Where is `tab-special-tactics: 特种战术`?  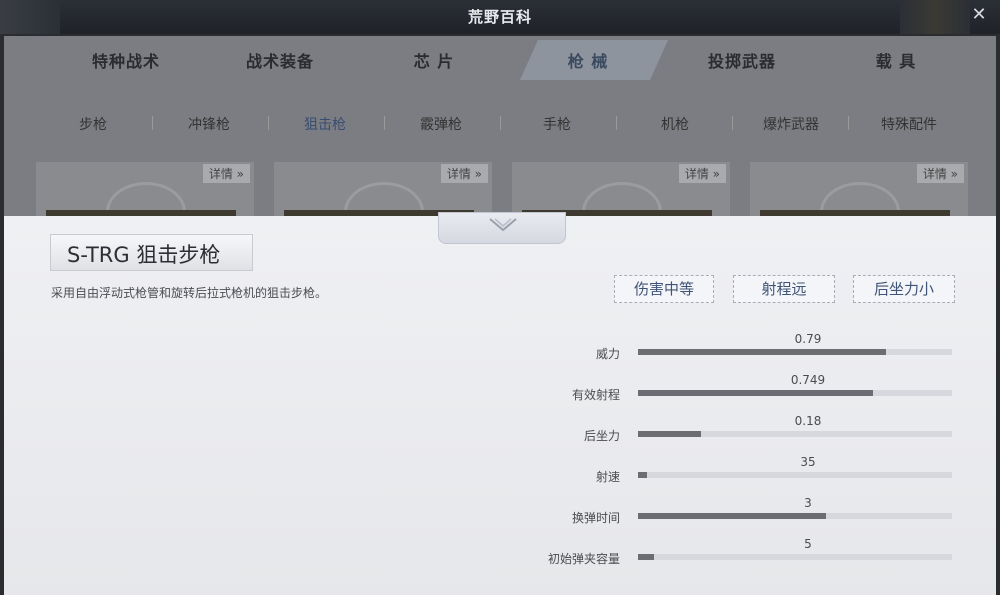 tab-special-tactics: 特种战术 is located at coordinates (126, 60).